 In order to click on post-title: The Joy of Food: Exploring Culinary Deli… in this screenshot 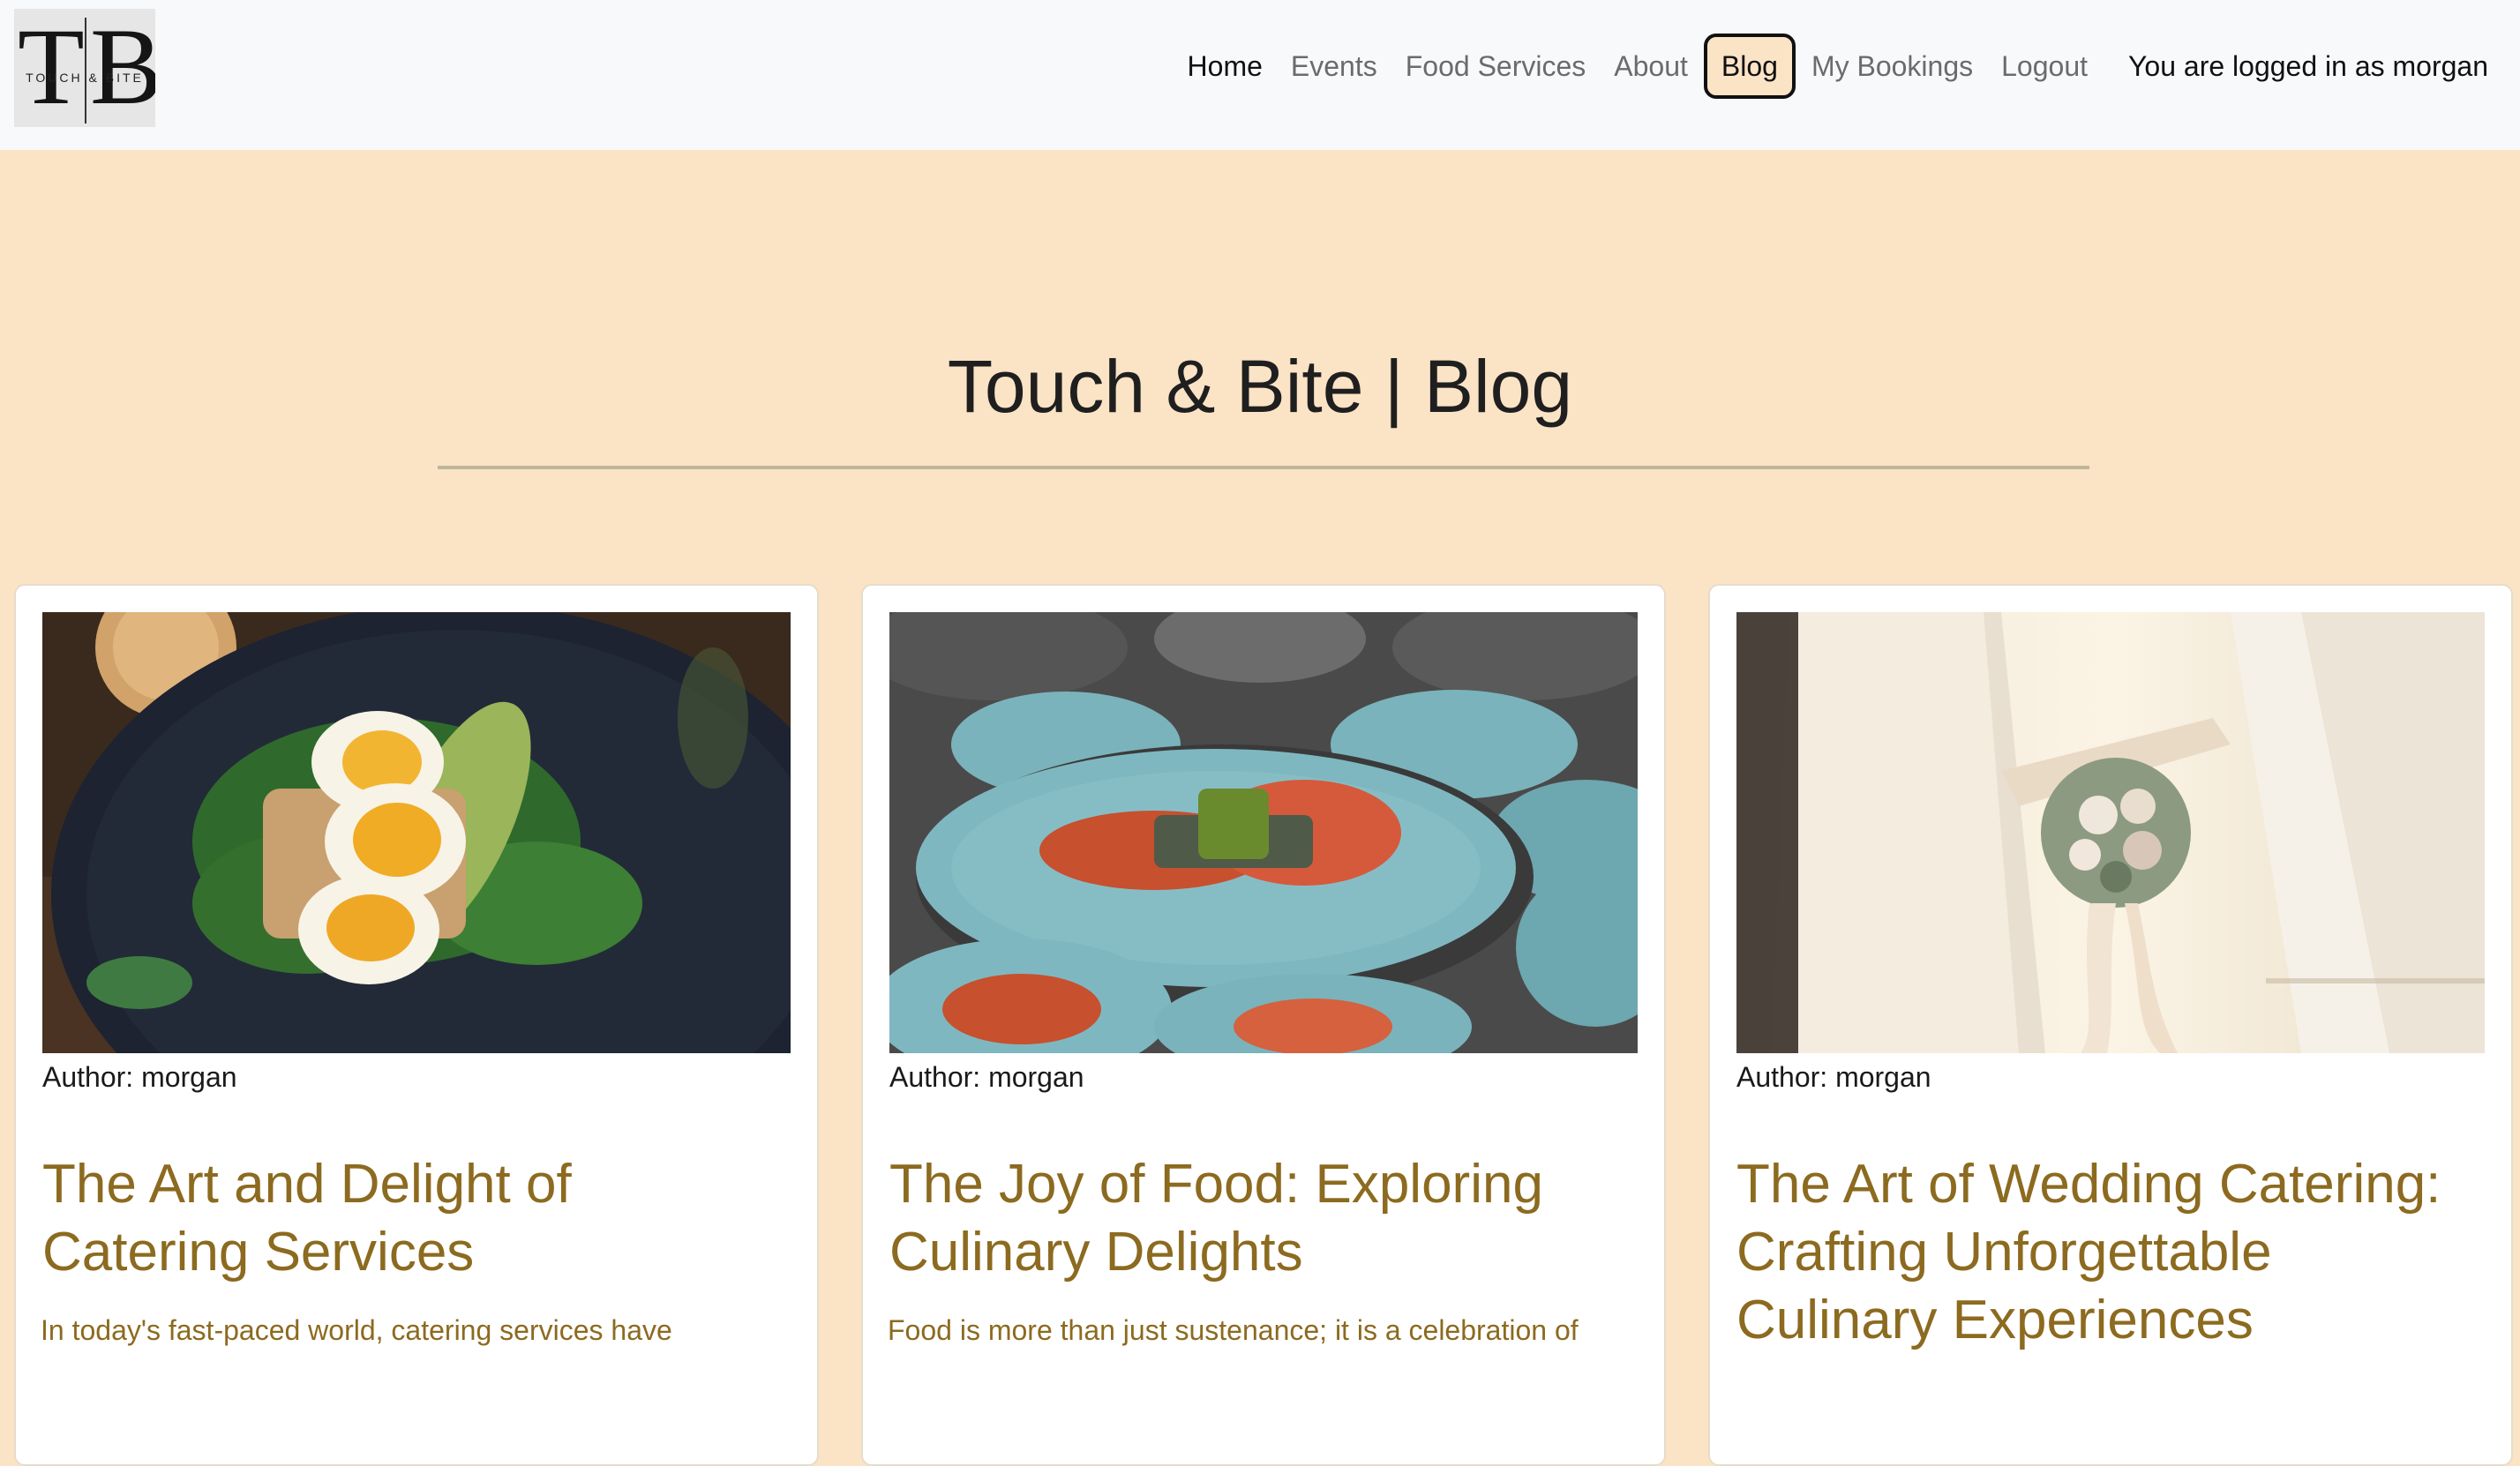, I will do `click(1264, 1218)`.